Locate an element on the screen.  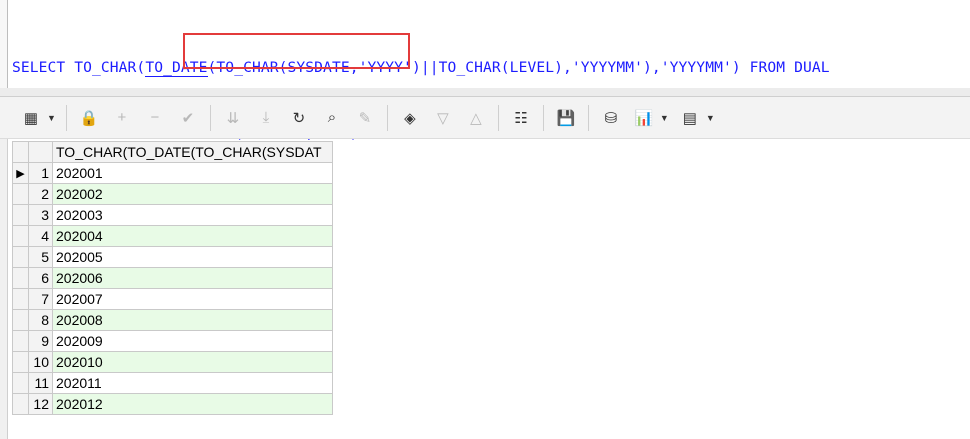
grid-rownum-header is located at coordinates (40, 152).